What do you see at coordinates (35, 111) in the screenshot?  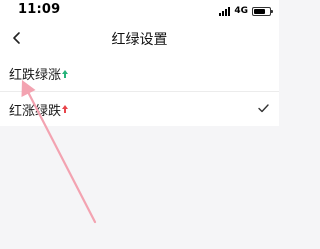 I see `option-label: 红涨绿跌` at bounding box center [35, 111].